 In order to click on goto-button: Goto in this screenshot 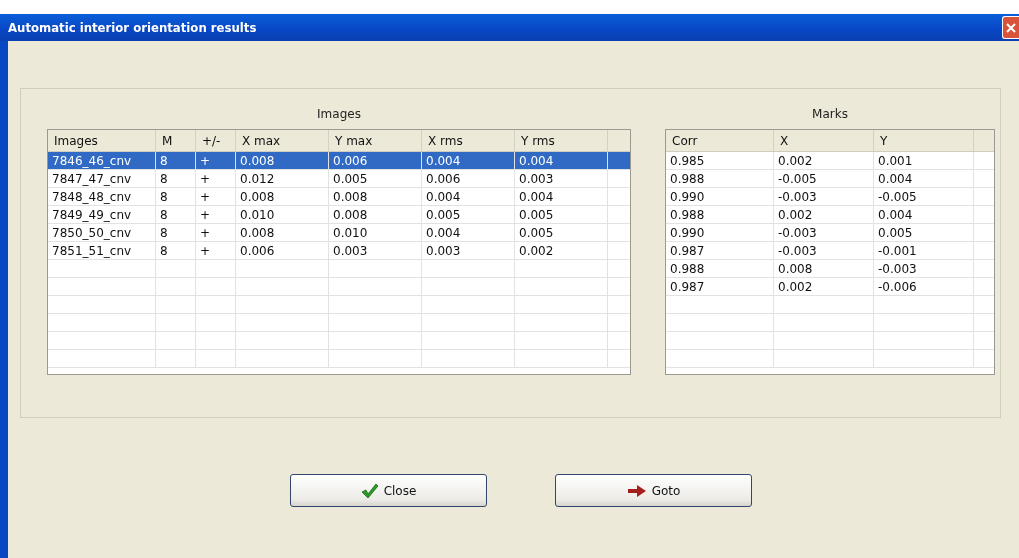, I will do `click(653, 490)`.